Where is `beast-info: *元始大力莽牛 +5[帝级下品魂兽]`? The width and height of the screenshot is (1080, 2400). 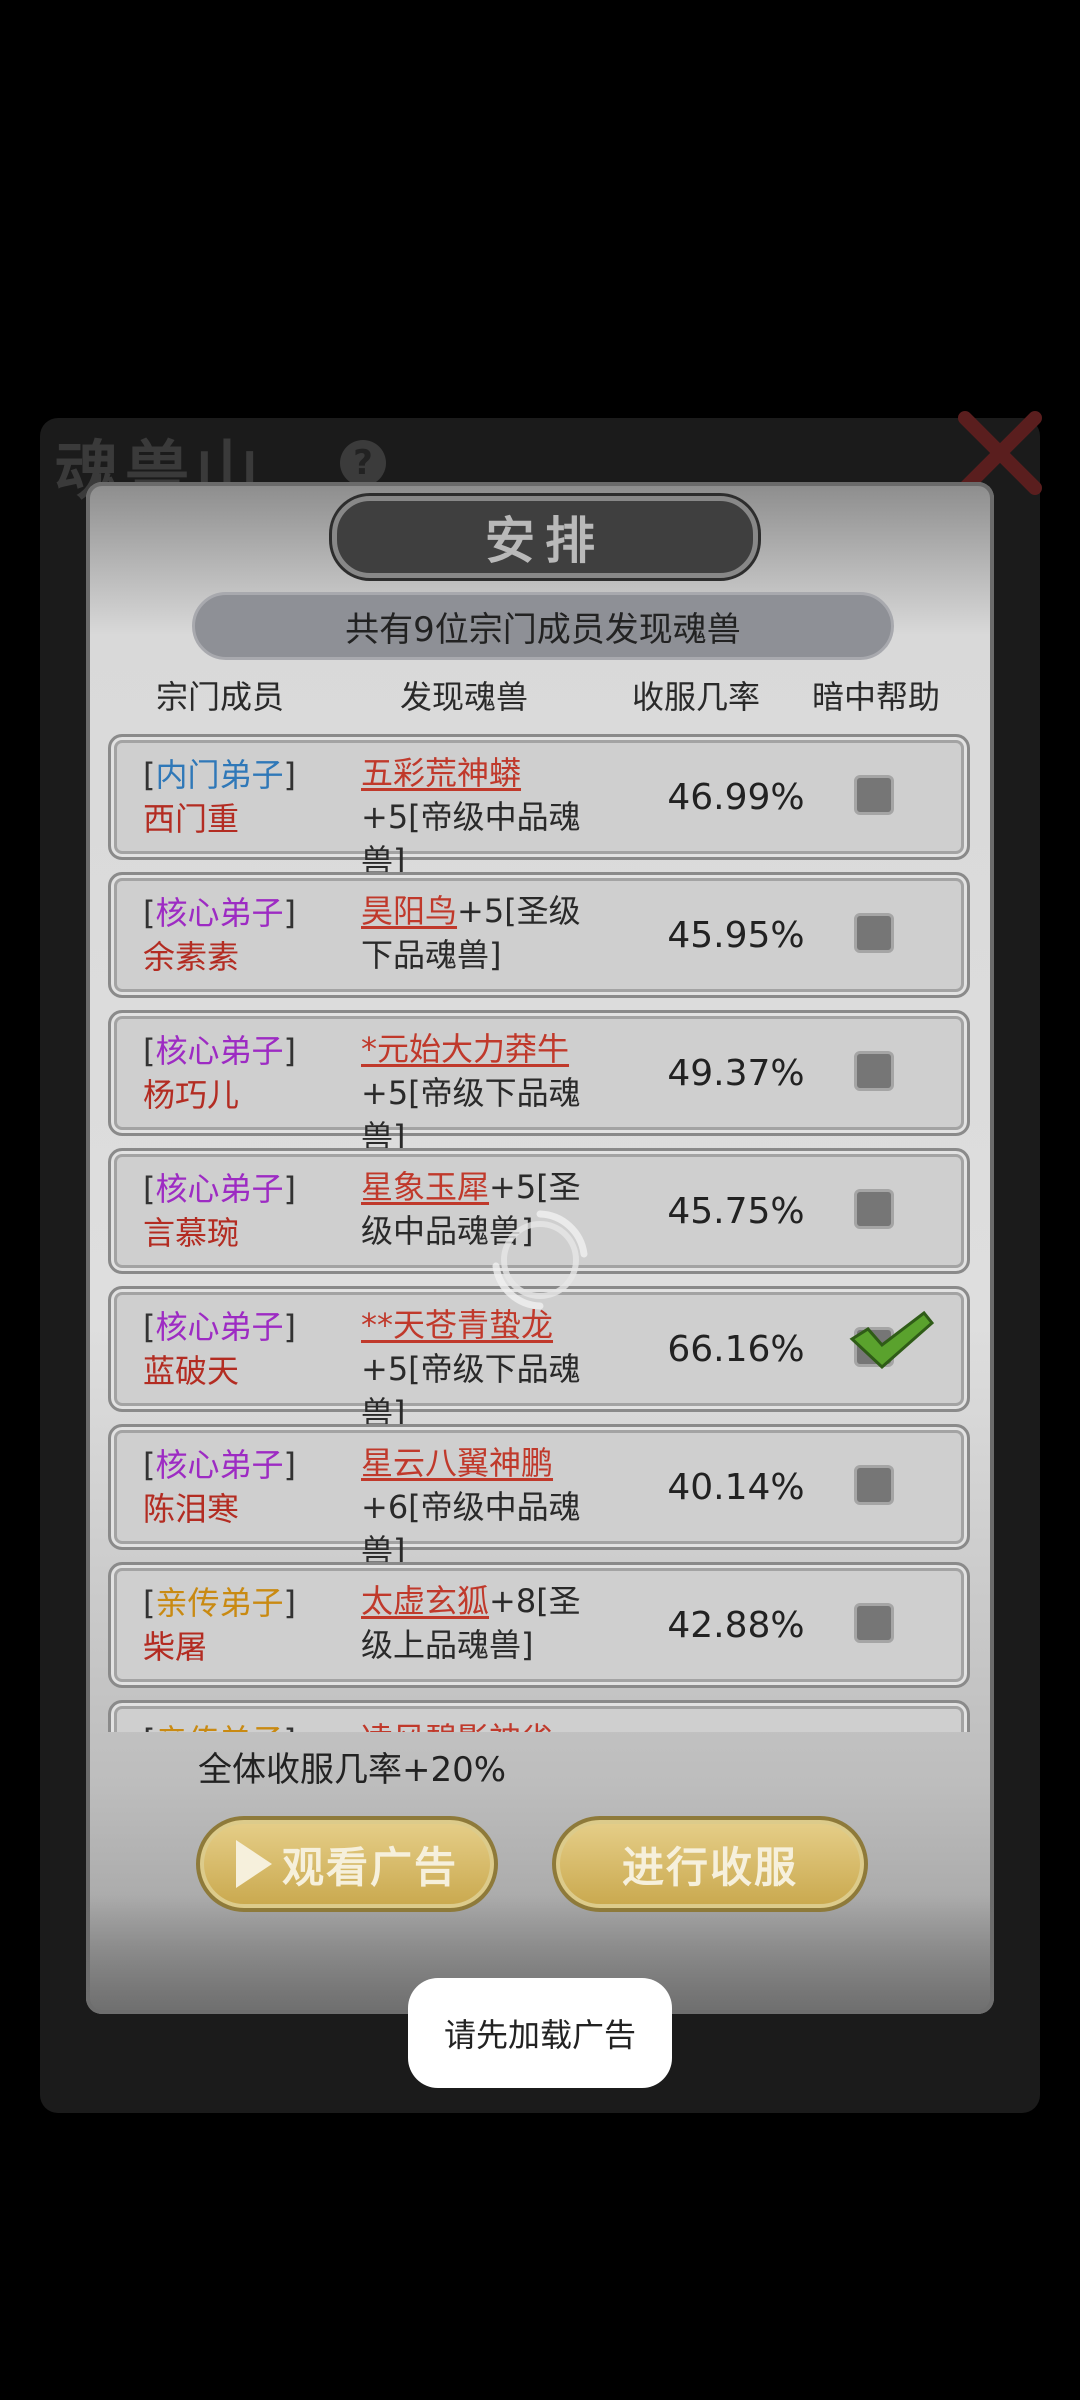 beast-info: *元始大力莽牛 +5[帝级下品魂兽] is located at coordinates (486, 1093).